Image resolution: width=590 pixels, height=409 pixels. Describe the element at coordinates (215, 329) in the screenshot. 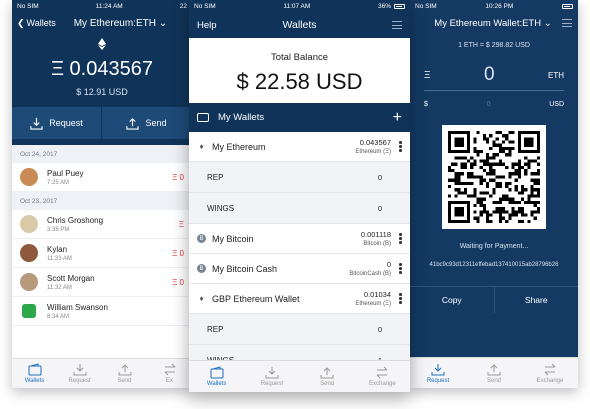

I see `wallet-name: REP` at that location.